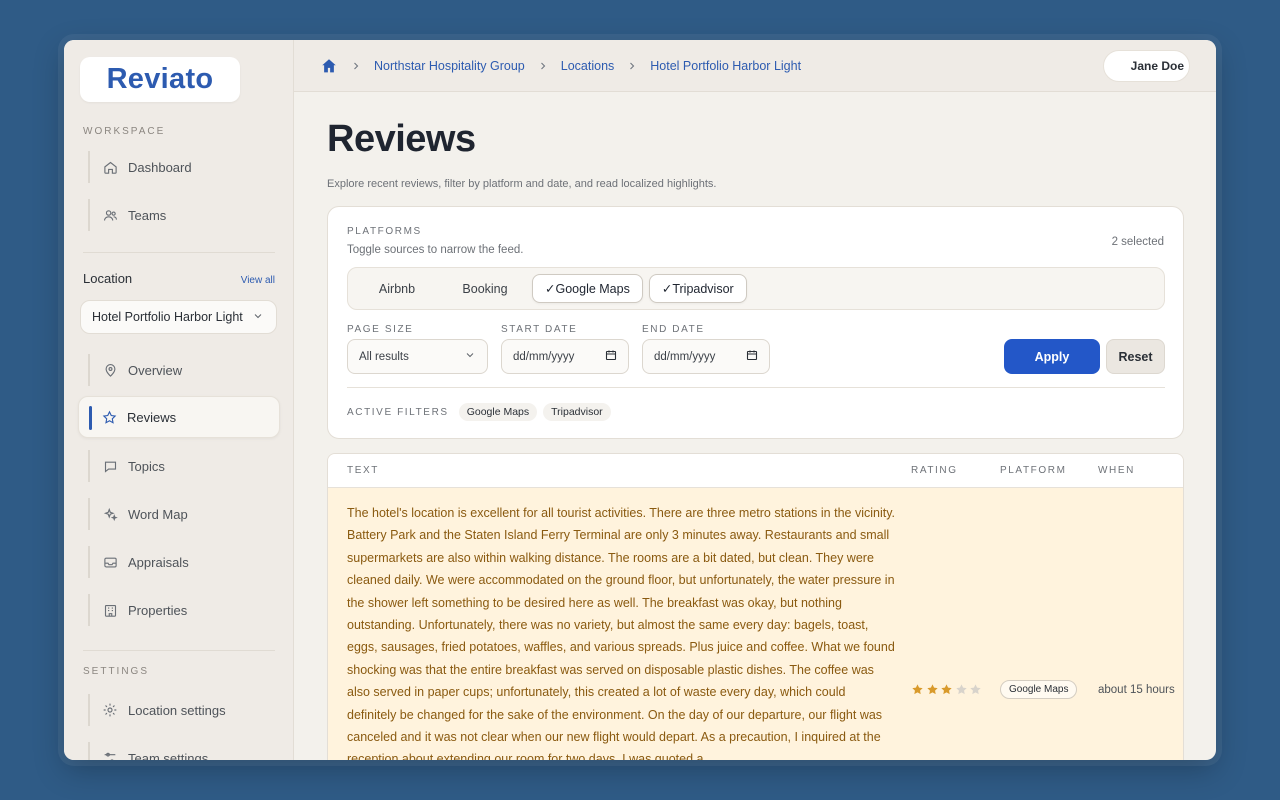 The image size is (1280, 800). Describe the element at coordinates (934, 470) in the screenshot. I see `column-header-rating: RATING` at that location.